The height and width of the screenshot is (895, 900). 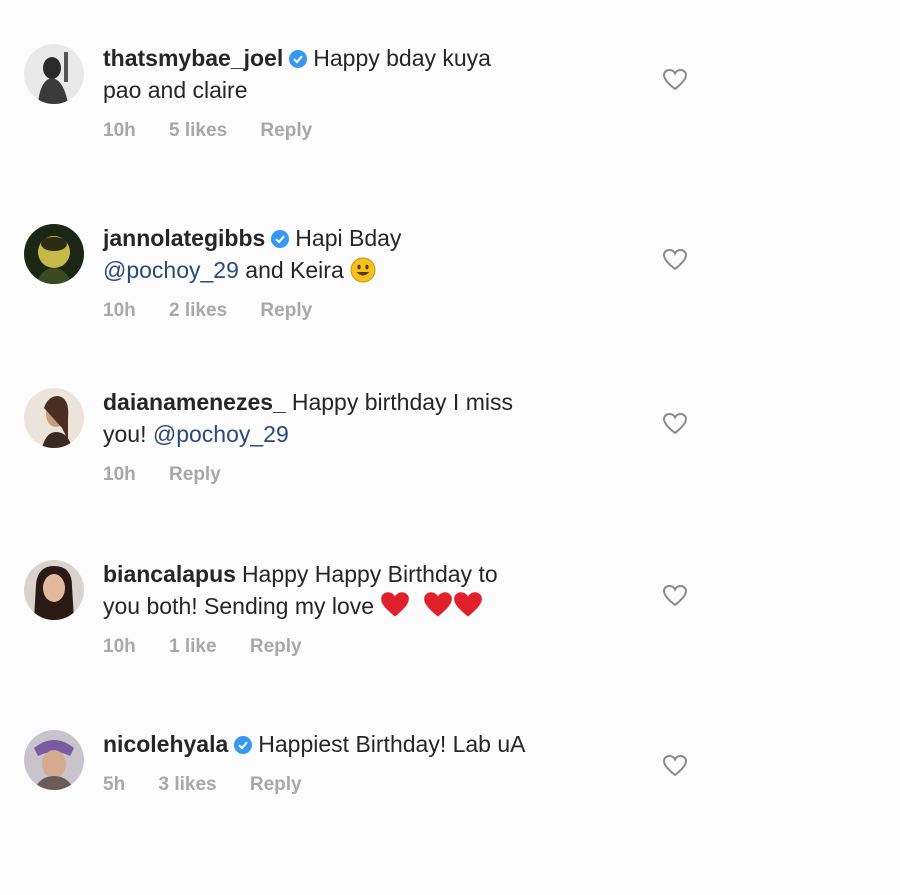 I want to click on likes-count: 3 likes, so click(x=187, y=784).